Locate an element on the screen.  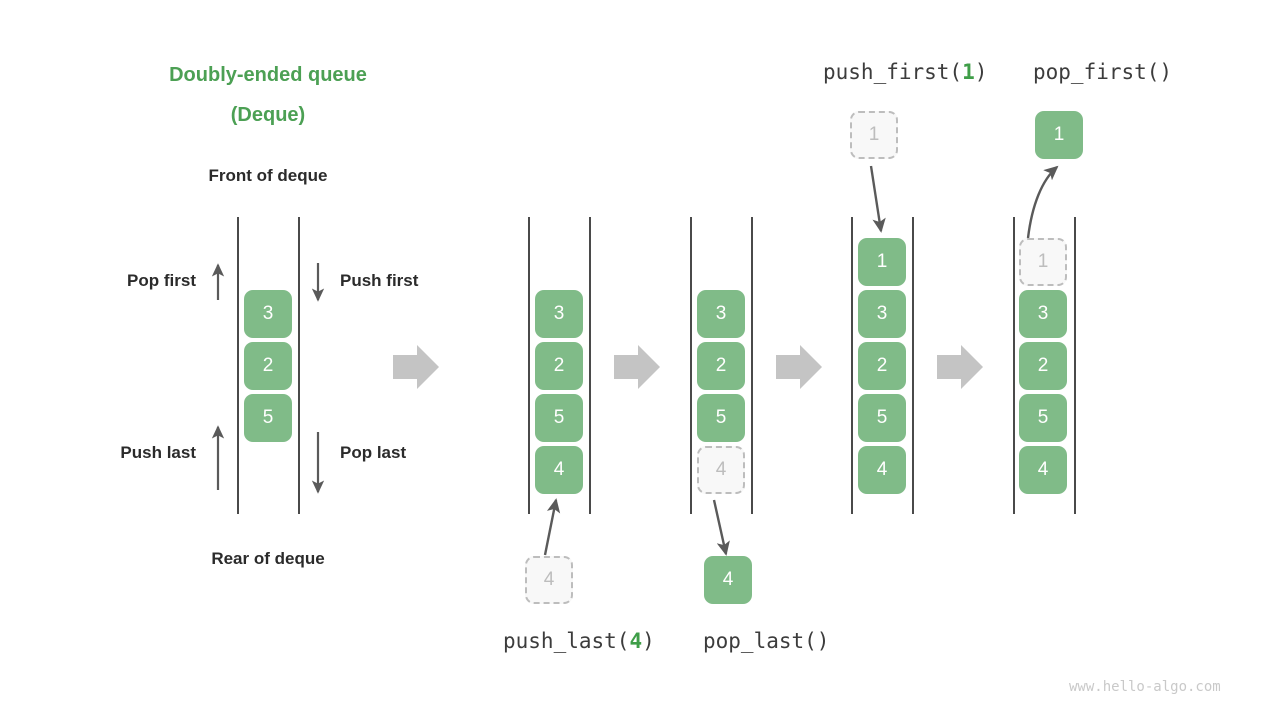
front-of-deque-label: Front of deque is located at coordinates (268, 175).